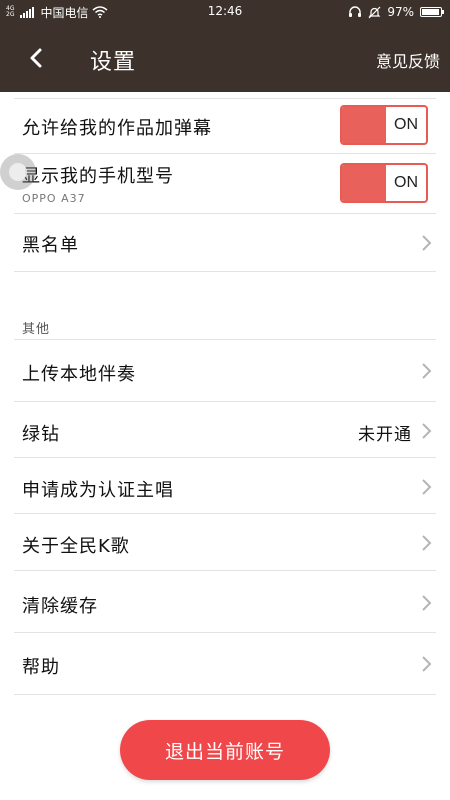  I want to click on setting-upload-accompaniment: 上传本地伴奏, so click(225, 371).